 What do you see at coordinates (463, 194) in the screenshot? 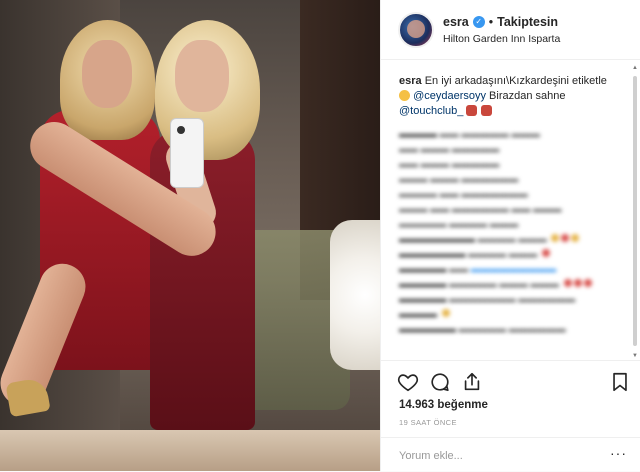
I see `blurred-comment: ▬▬▬▬ ▬▬ ▬▬▬▬▬▬▬` at bounding box center [463, 194].